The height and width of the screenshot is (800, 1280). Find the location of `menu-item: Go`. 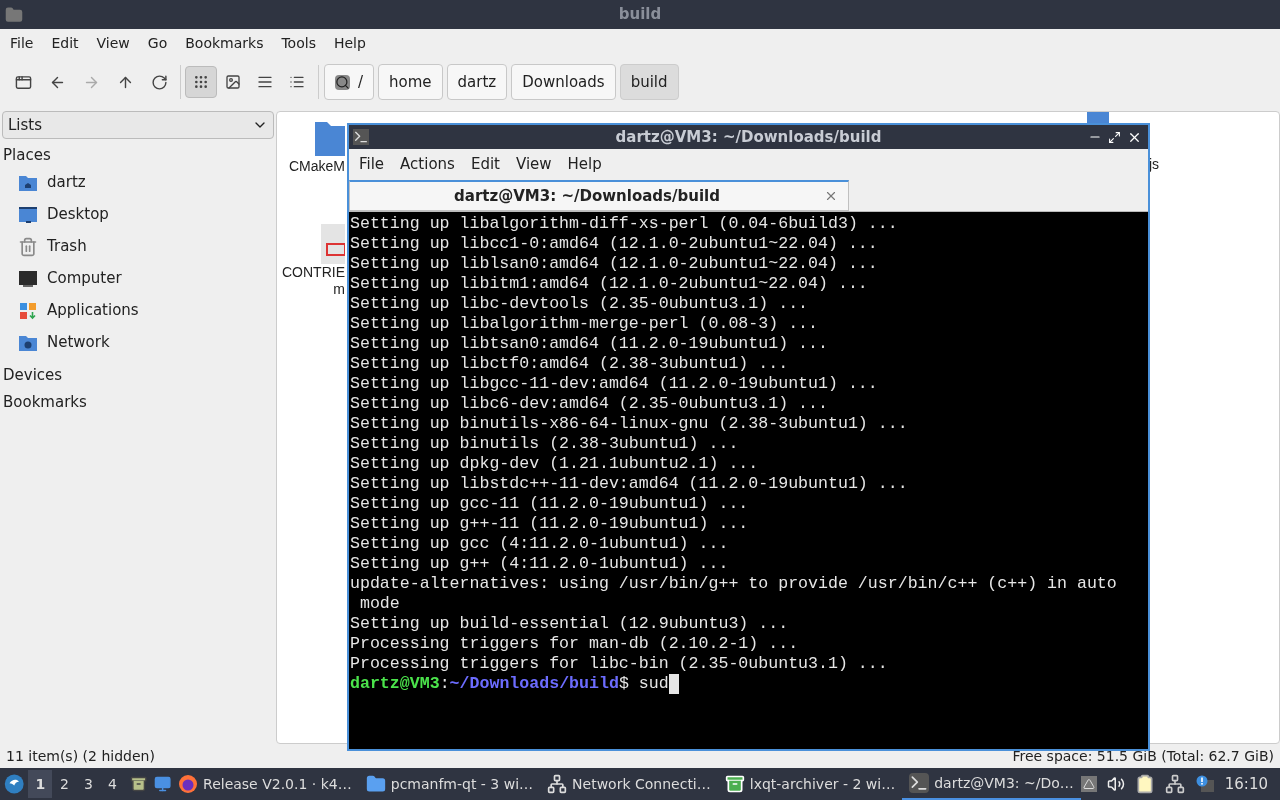

menu-item: Go is located at coordinates (157, 43).